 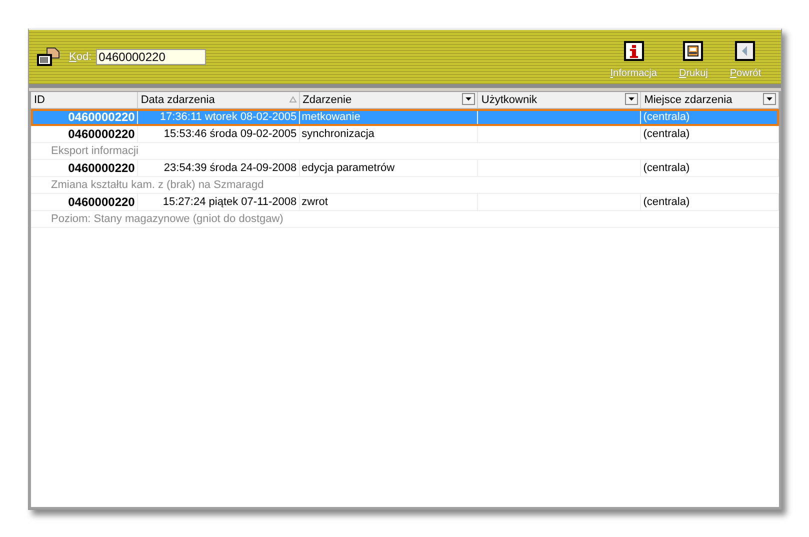 What do you see at coordinates (219, 100) in the screenshot?
I see `column-header: Data zdarzenia` at bounding box center [219, 100].